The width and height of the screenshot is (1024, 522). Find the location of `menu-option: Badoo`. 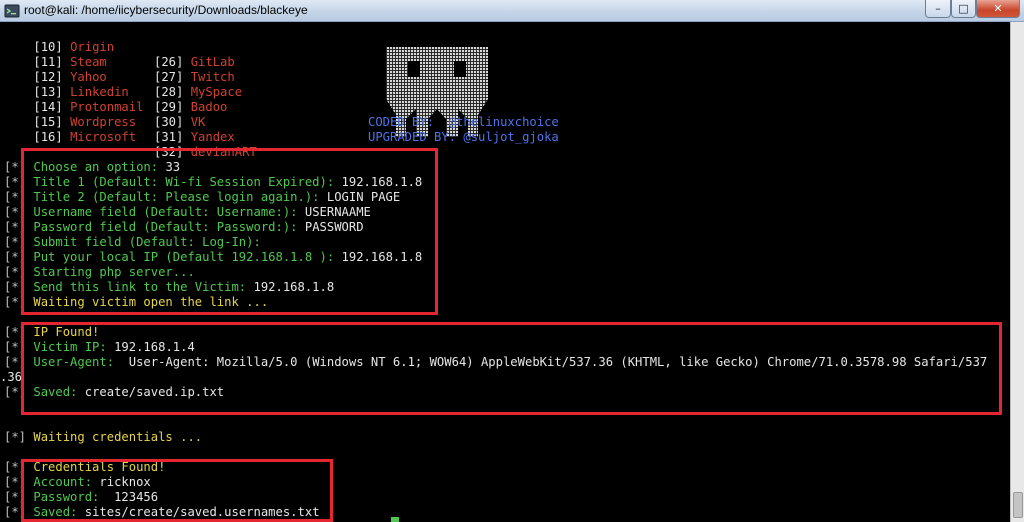

menu-option: Badoo is located at coordinates (209, 107).